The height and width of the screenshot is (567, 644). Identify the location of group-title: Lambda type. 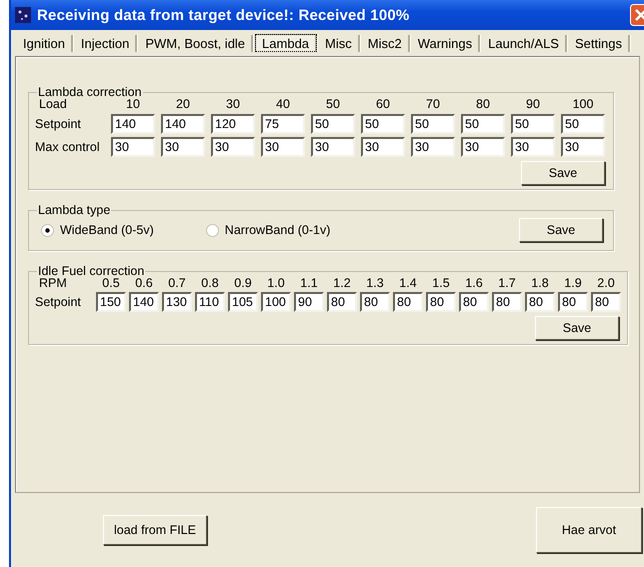
(74, 210).